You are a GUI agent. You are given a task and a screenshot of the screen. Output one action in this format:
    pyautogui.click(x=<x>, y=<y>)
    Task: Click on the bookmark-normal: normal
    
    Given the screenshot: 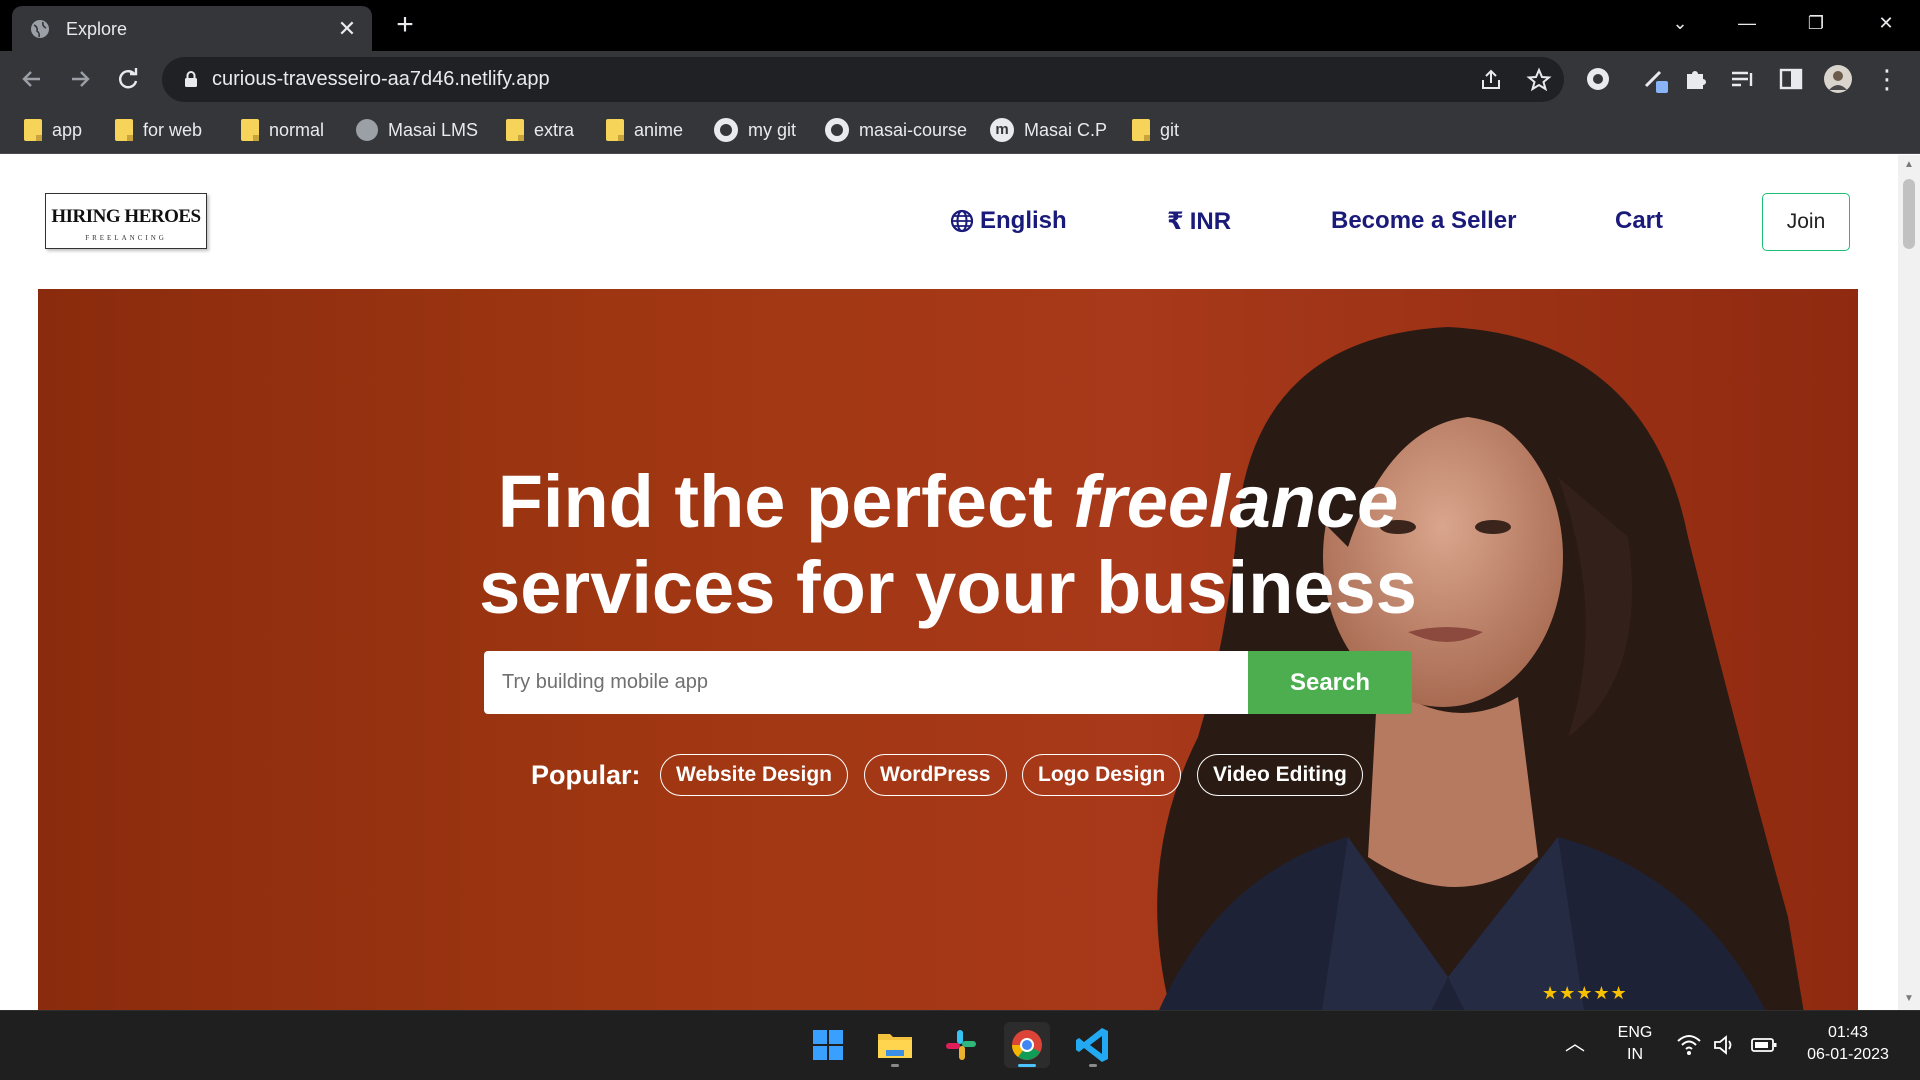 What is the action you would take?
    pyautogui.click(x=282, y=130)
    